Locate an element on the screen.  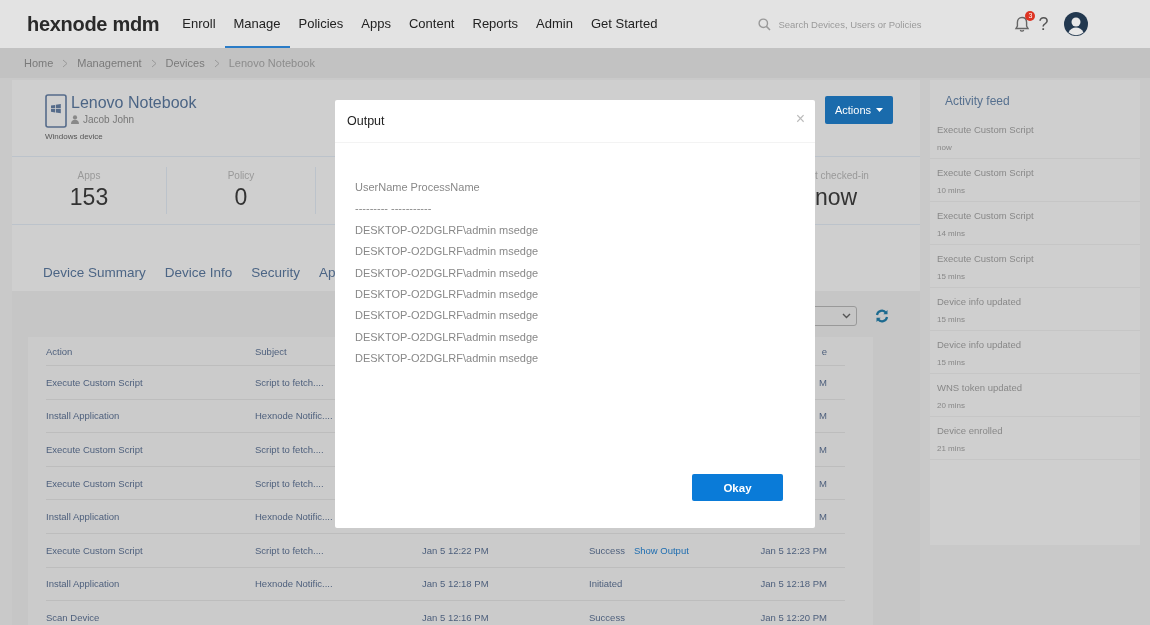
output-line: UserName ProcessName is located at coordinates (418, 188).